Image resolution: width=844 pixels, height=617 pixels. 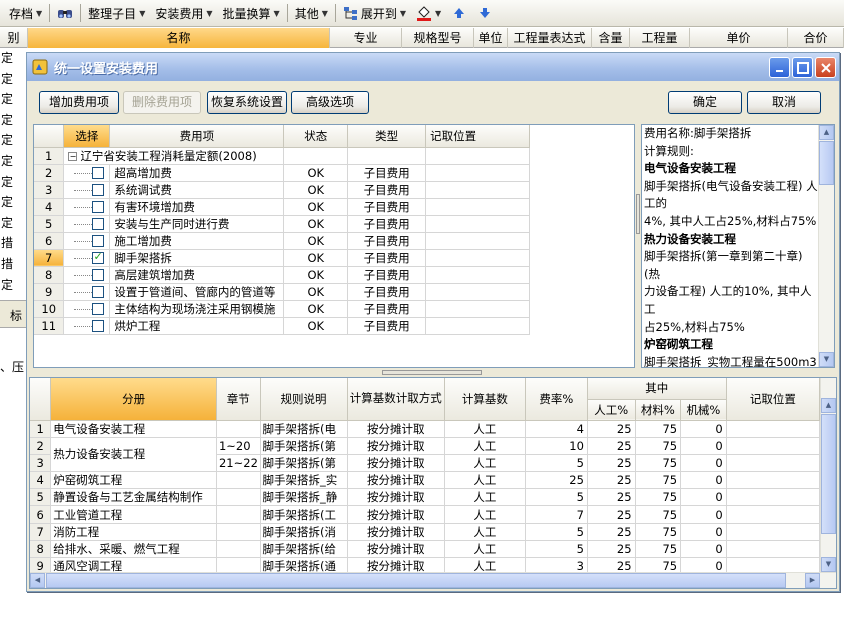 I want to click on scroll-up-arrow: ▲, so click(x=828, y=405).